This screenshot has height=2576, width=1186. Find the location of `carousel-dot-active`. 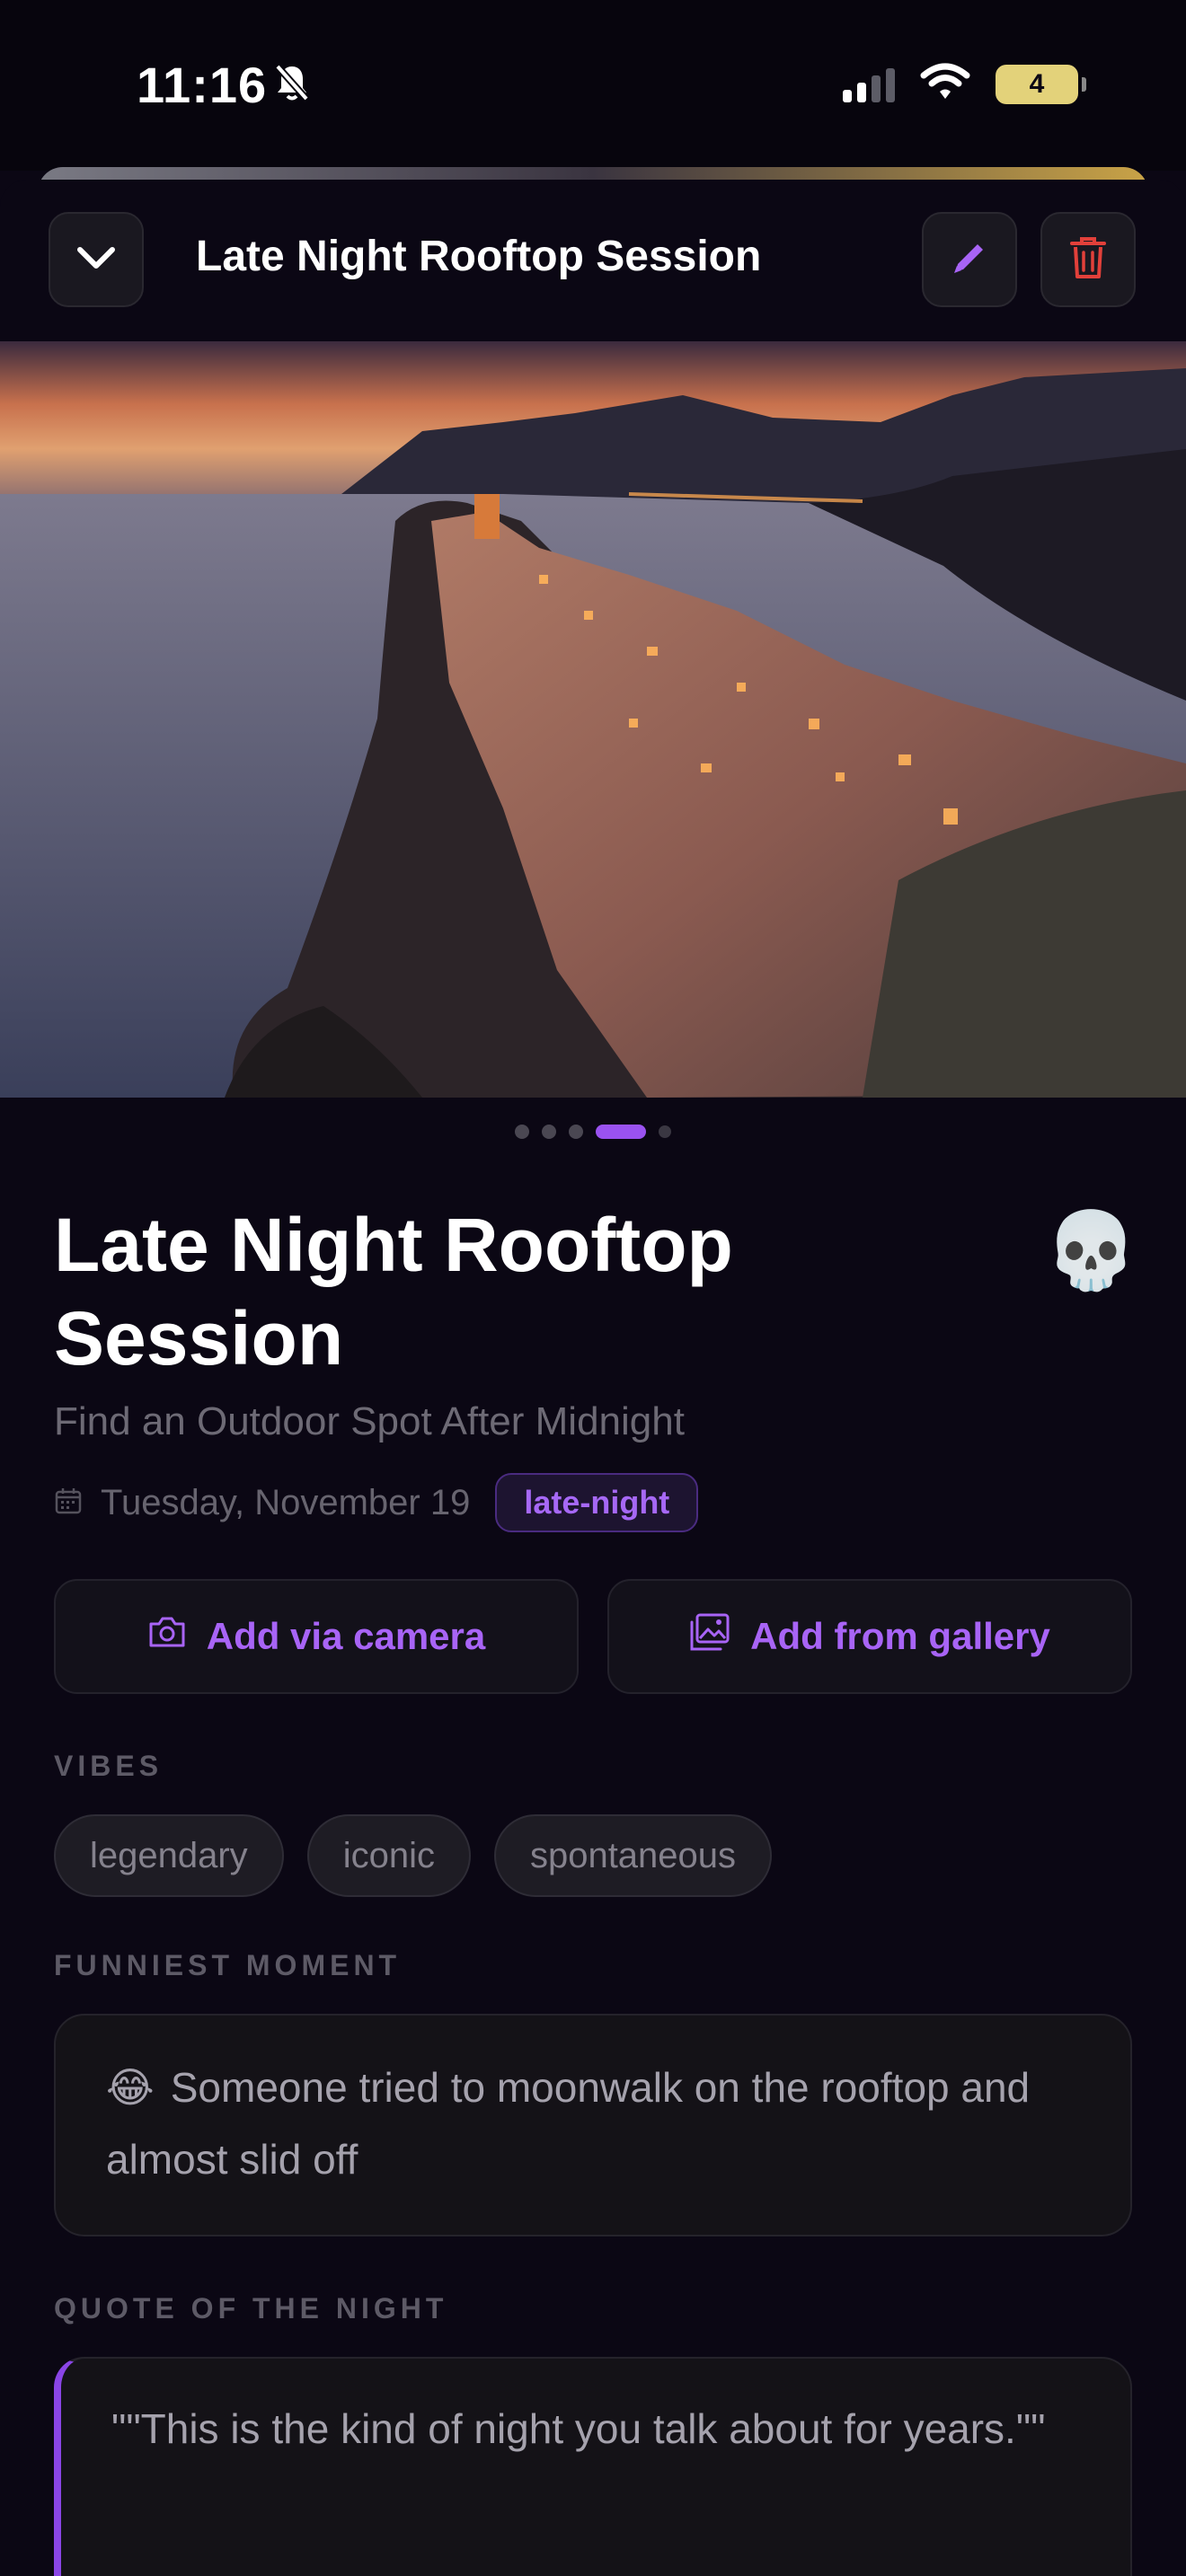

carousel-dot-active is located at coordinates (621, 1132).